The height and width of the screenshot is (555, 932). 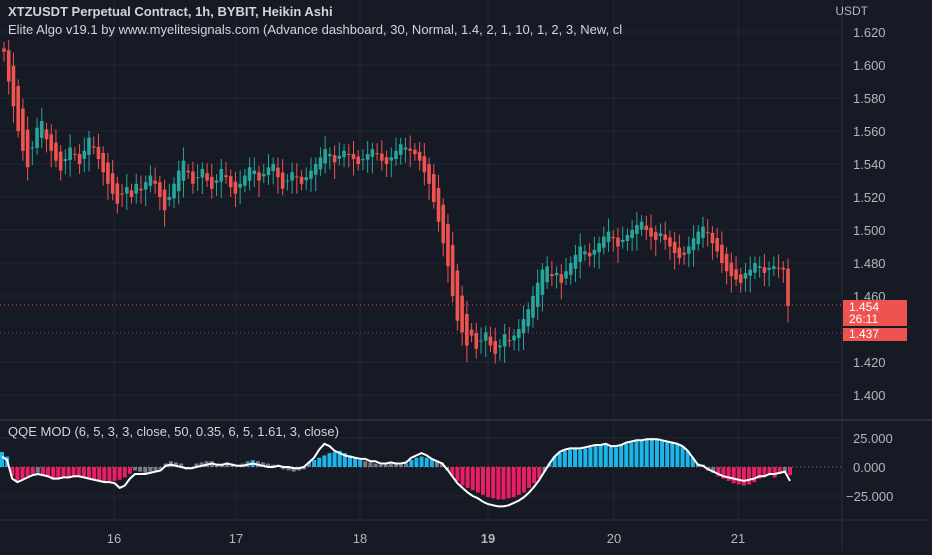 What do you see at coordinates (875, 313) in the screenshot?
I see `last-price-label: 1.454 26:11` at bounding box center [875, 313].